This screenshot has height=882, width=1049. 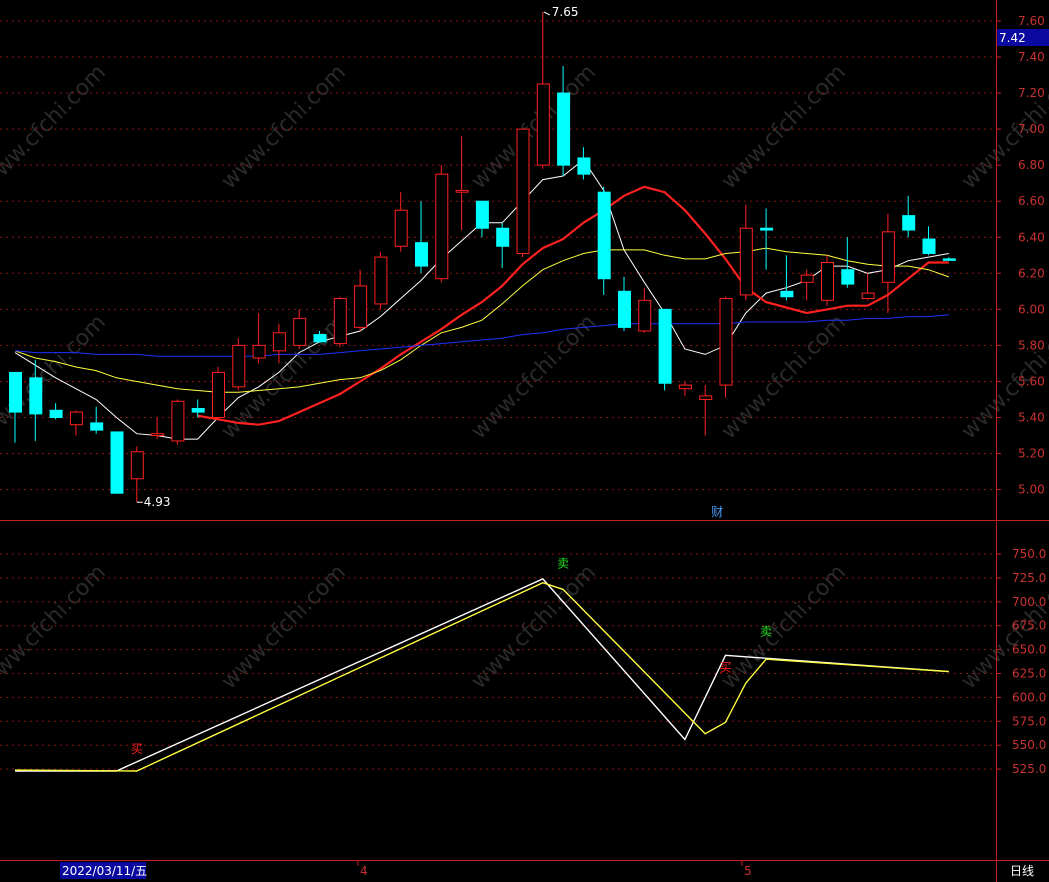 What do you see at coordinates (1031, 129) in the screenshot?
I see `y-tick-label: 7.00` at bounding box center [1031, 129].